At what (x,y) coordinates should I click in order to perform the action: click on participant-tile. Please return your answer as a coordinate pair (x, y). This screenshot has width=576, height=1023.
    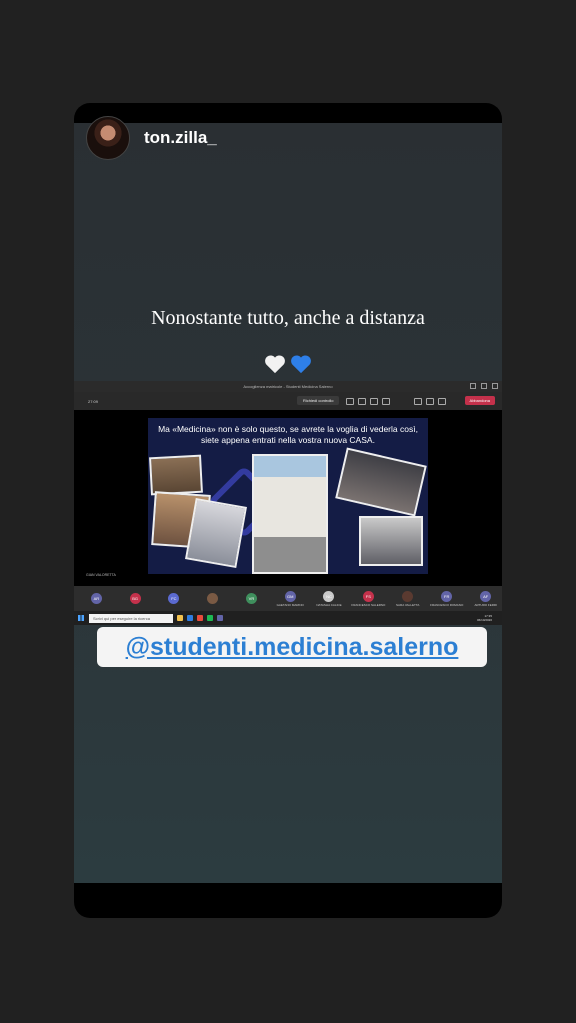
    Looking at the image, I should click on (212, 598).